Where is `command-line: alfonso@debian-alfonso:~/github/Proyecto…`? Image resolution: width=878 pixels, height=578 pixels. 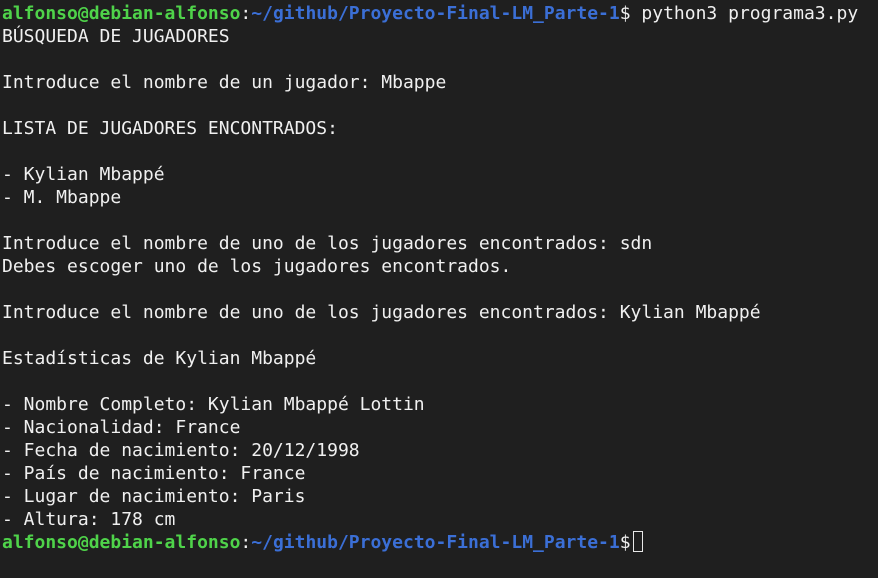 command-line: alfonso@debian-alfonso:~/github/Proyecto… is located at coordinates (439, 13).